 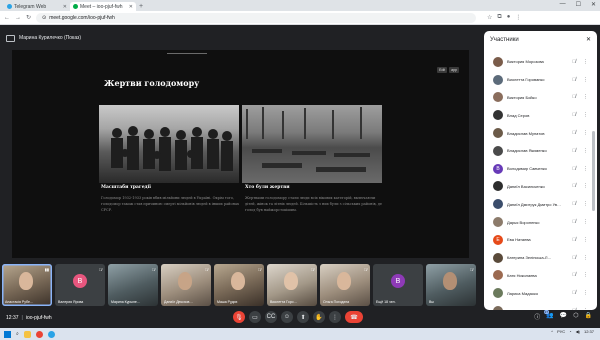 I want to click on participant-tile-self: 🎙̸ Вы, so click(x=451, y=285).